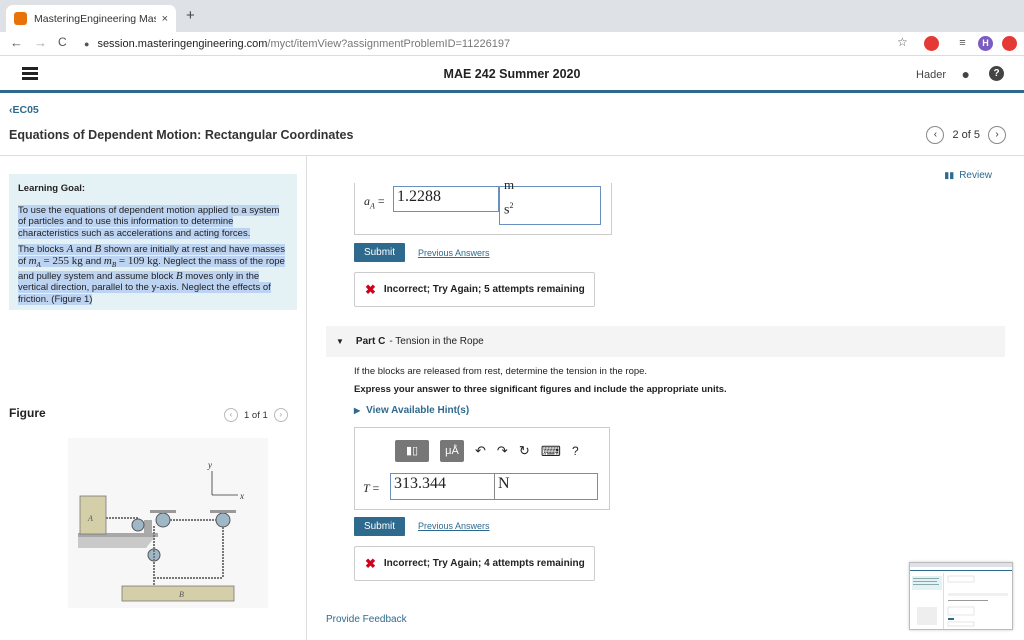 This screenshot has width=1024, height=640. What do you see at coordinates (931, 75) in the screenshot?
I see `user-name: Hader` at bounding box center [931, 75].